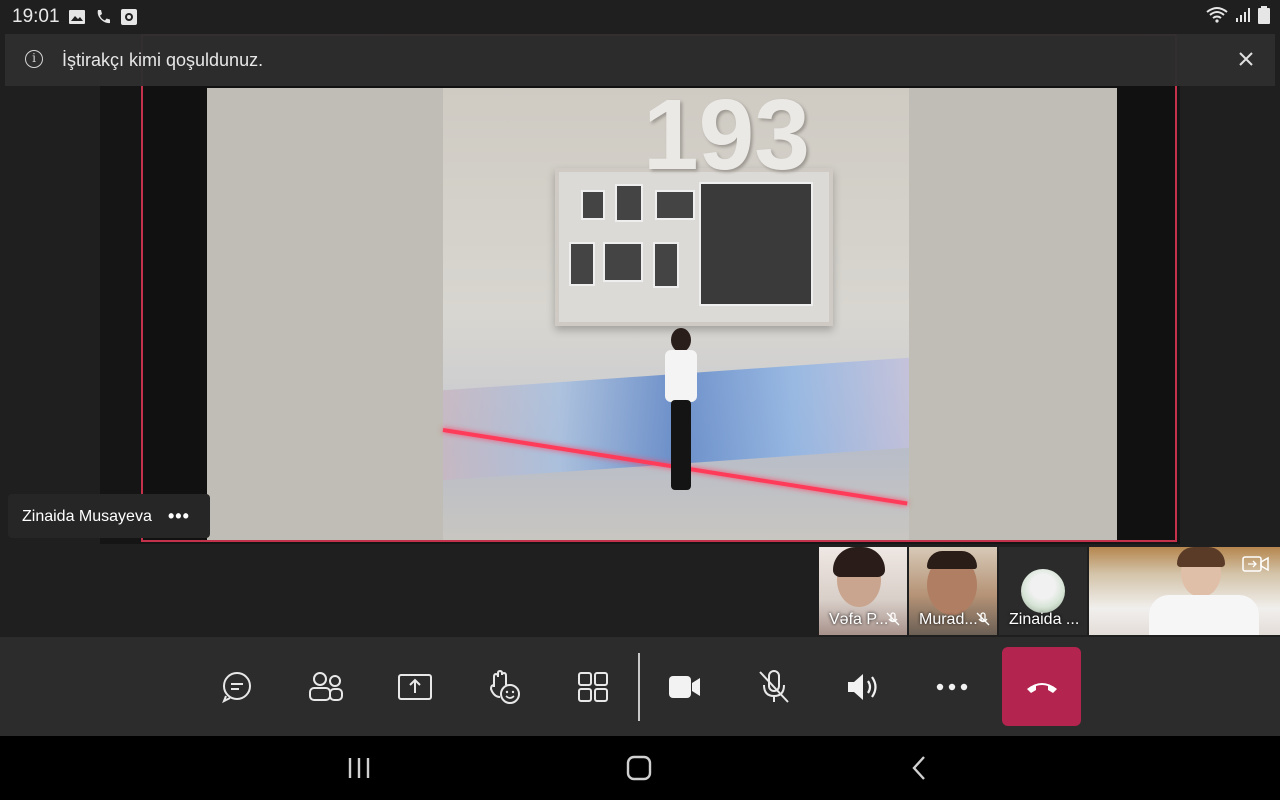  I want to click on react-button, so click(504, 687).